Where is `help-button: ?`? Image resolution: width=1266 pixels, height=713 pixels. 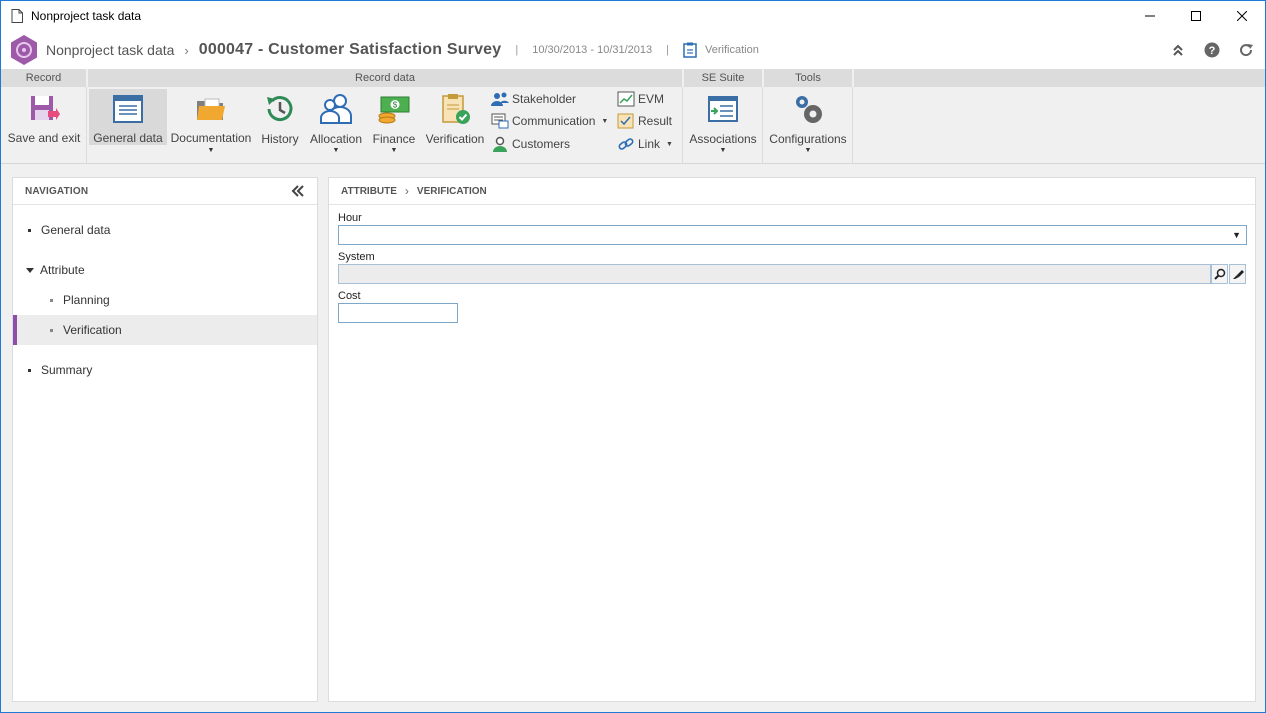
help-button: ? is located at coordinates (1212, 50).